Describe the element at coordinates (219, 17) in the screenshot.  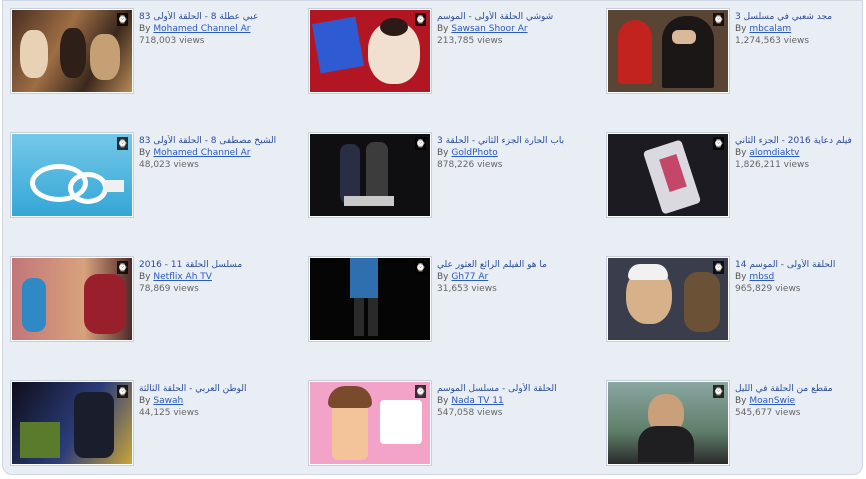
I see `video-title: عبي عطلة 8 - الحلقة الأولى 83` at that location.